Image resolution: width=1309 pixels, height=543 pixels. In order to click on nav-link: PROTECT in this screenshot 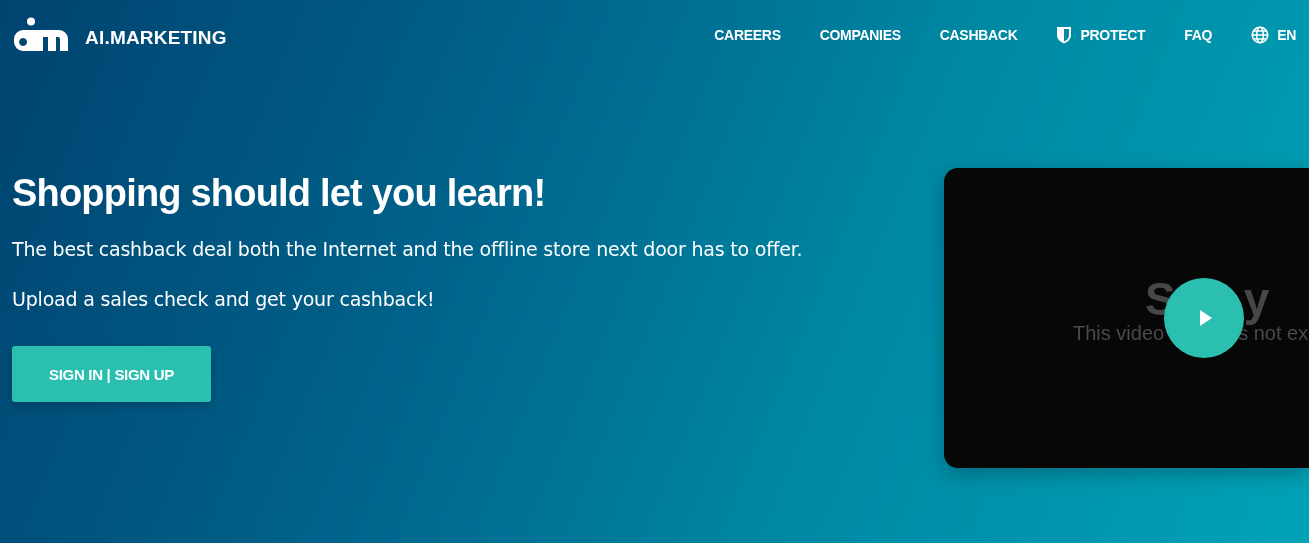, I will do `click(1101, 35)`.